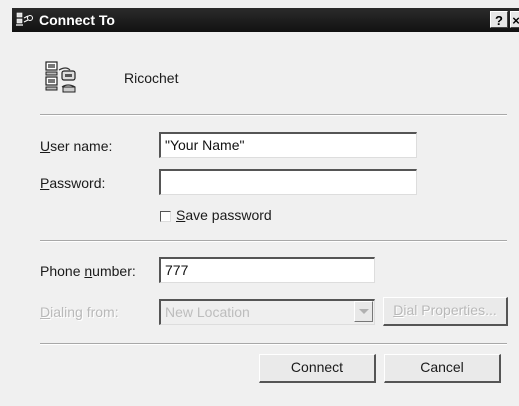  I want to click on dialing-from-label: Dialing from:, so click(79, 312).